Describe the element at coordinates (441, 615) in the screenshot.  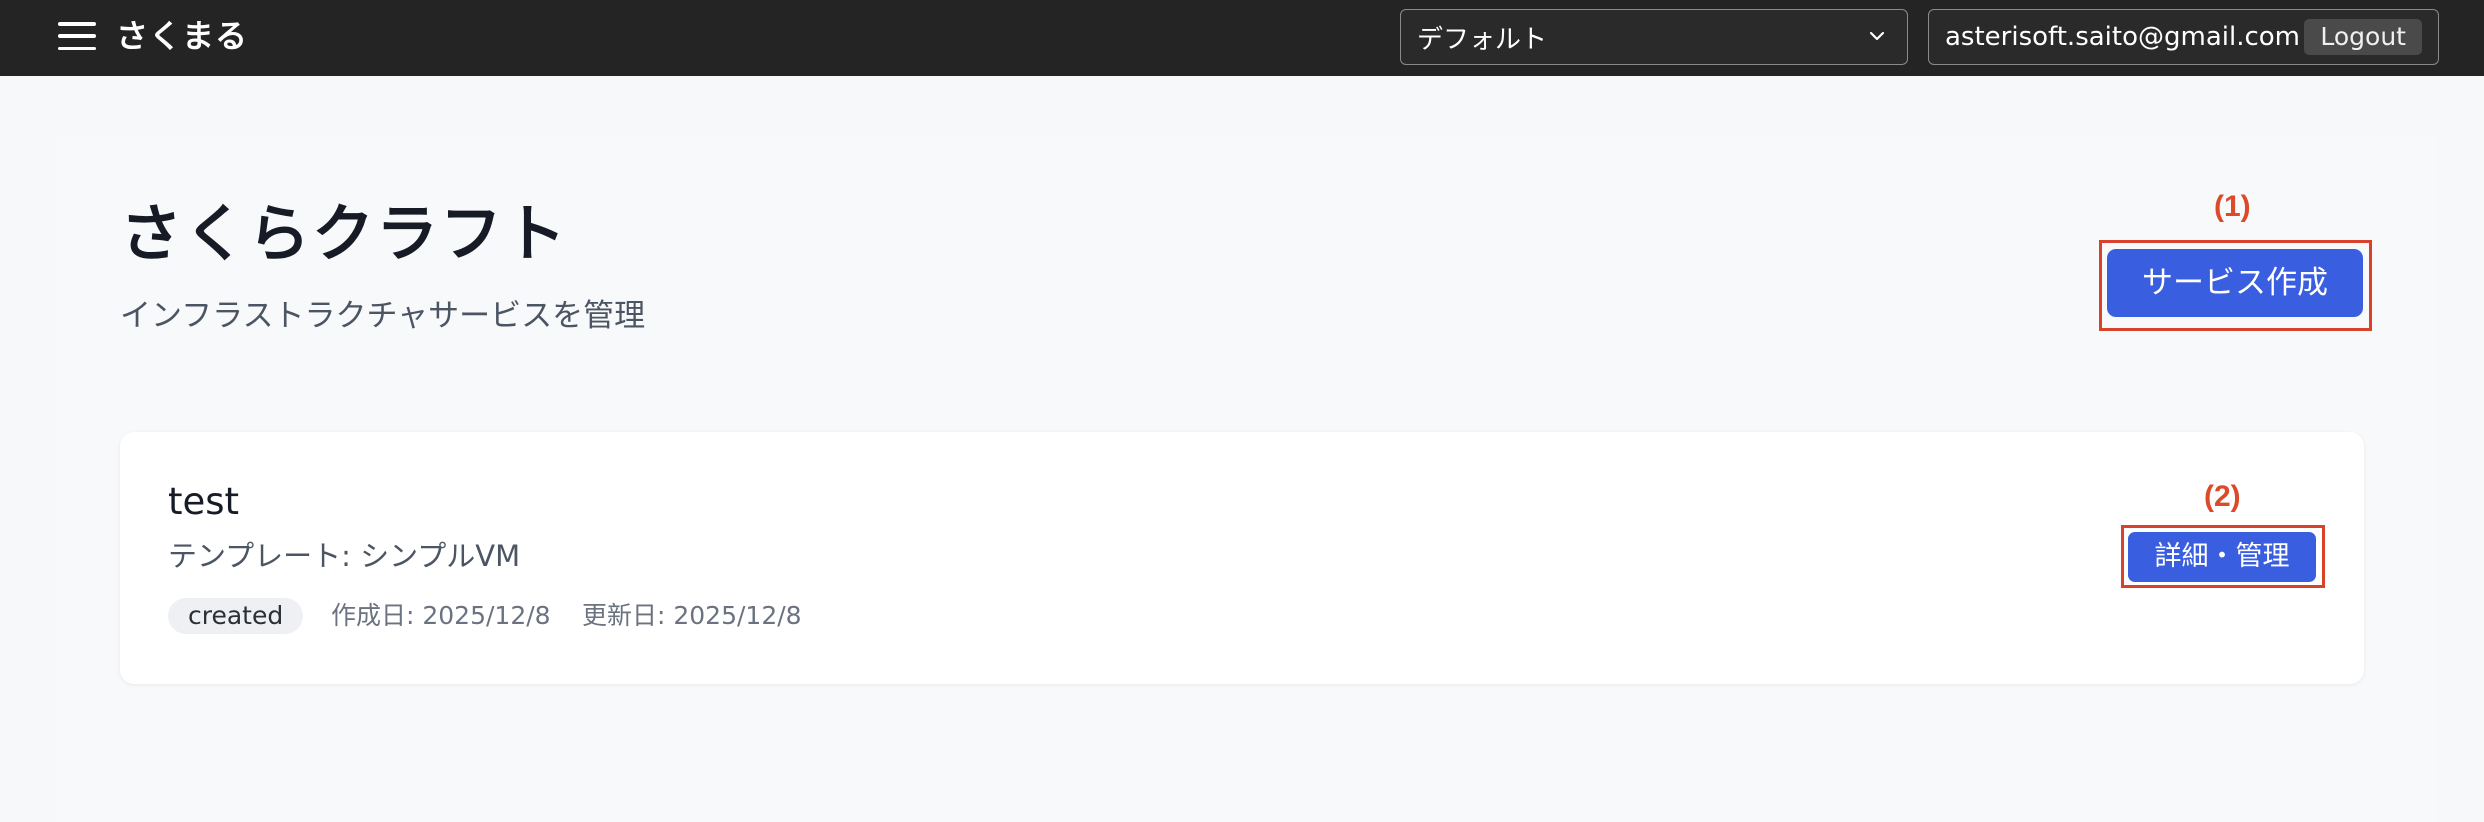
I see `service-created-date: 作成日: 2025/12/8` at that location.